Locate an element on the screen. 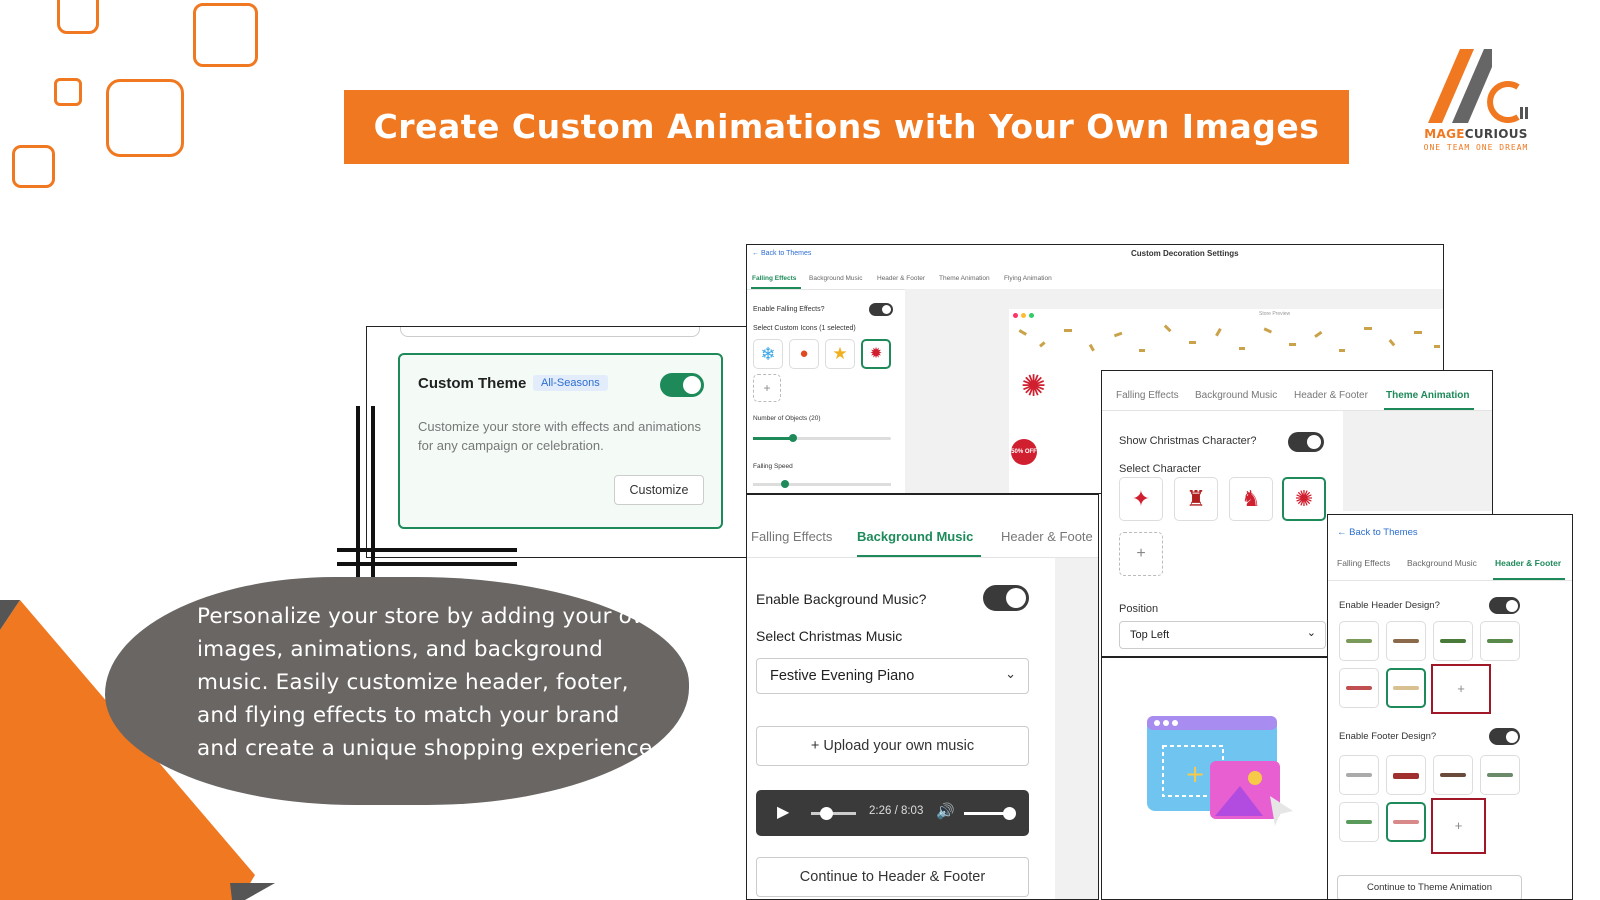 This screenshot has height=900, width=1600. music-select-value: Festive Evening Piano is located at coordinates (842, 676).